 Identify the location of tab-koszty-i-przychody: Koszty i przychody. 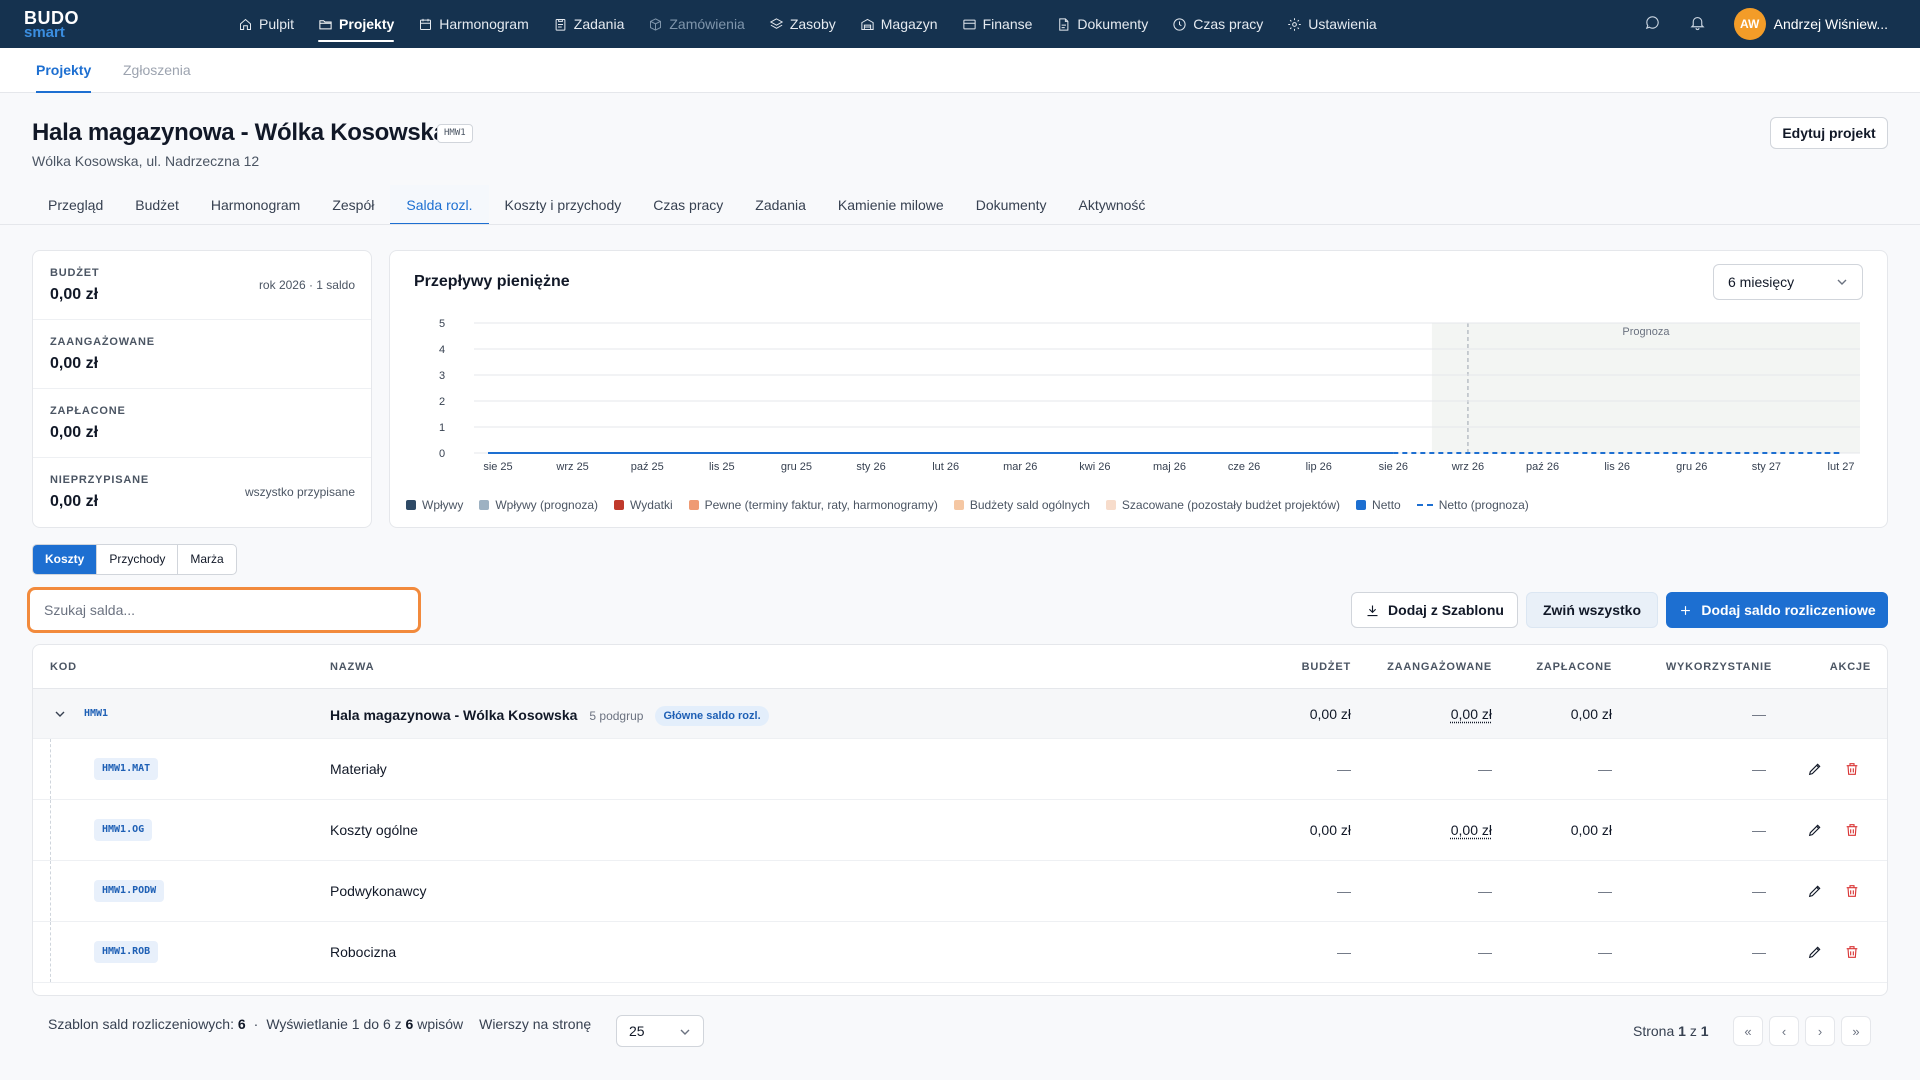
(563, 205).